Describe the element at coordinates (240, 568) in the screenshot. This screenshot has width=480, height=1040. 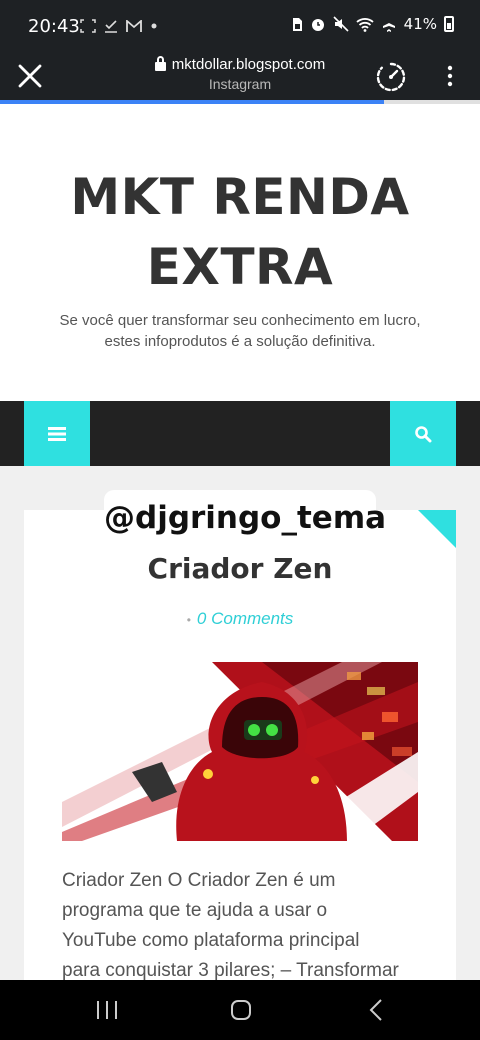
I see `post-title: Criador Zen` at that location.